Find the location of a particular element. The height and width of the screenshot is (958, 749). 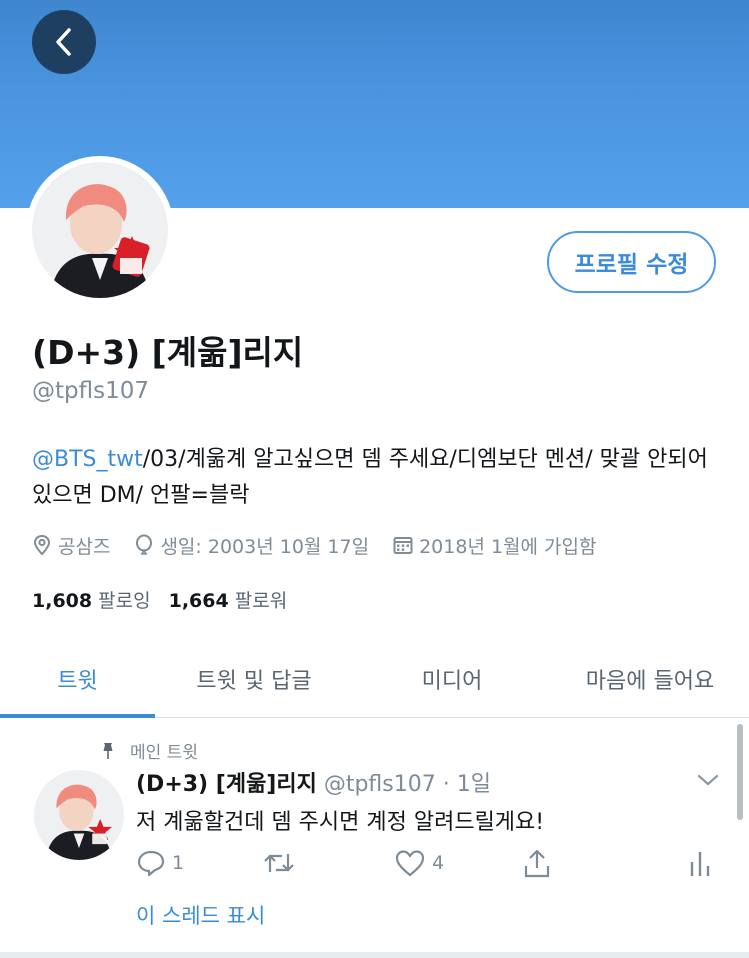

pinned-indicator: 메인 트윗 is located at coordinates (149, 750).